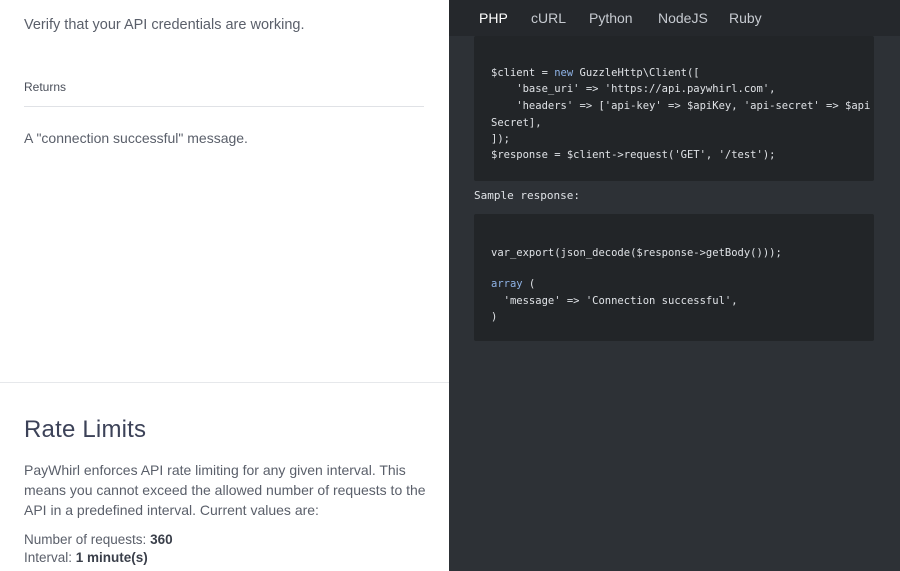 The image size is (900, 571). Describe the element at coordinates (595, 73) in the screenshot. I see `code-line: $client = new GuzzleHttp\Client([` at that location.